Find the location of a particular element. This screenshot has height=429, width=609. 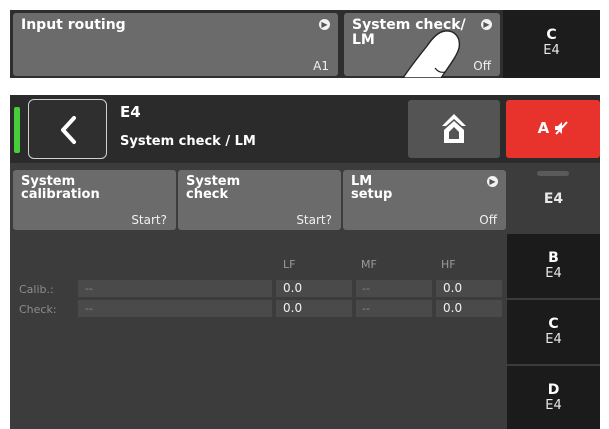

home-button is located at coordinates (454, 129).